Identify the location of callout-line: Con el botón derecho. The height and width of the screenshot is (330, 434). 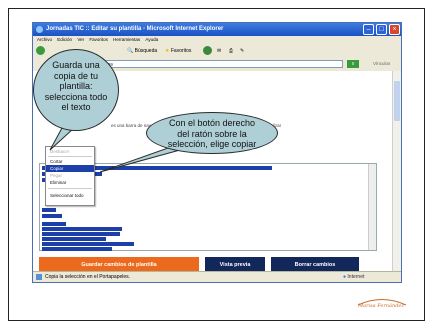
(212, 123).